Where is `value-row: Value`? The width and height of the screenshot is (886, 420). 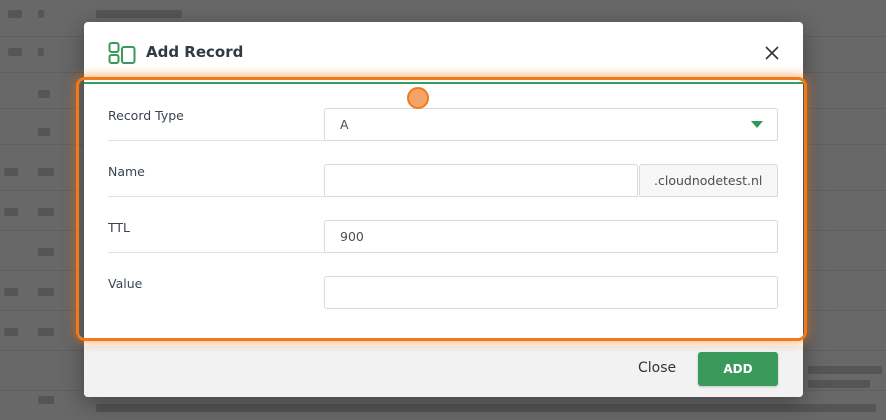
value-row: Value is located at coordinates (443, 280).